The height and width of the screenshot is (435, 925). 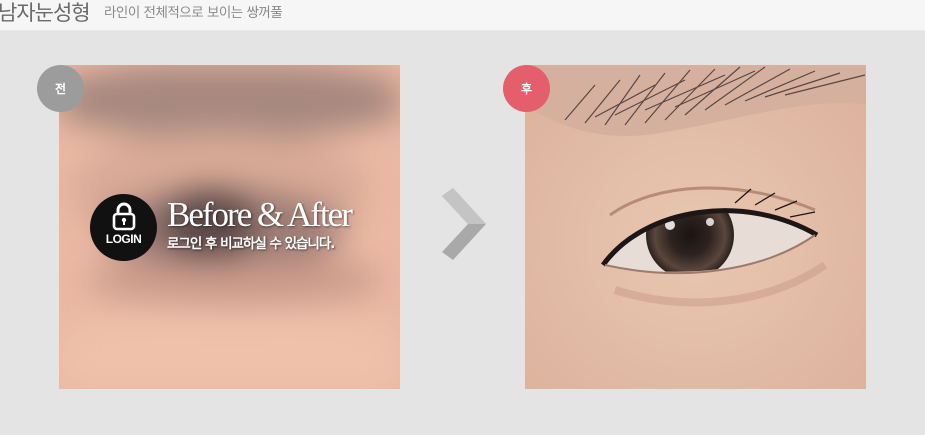 What do you see at coordinates (464, 224) in the screenshot?
I see `chevron-right-icon` at bounding box center [464, 224].